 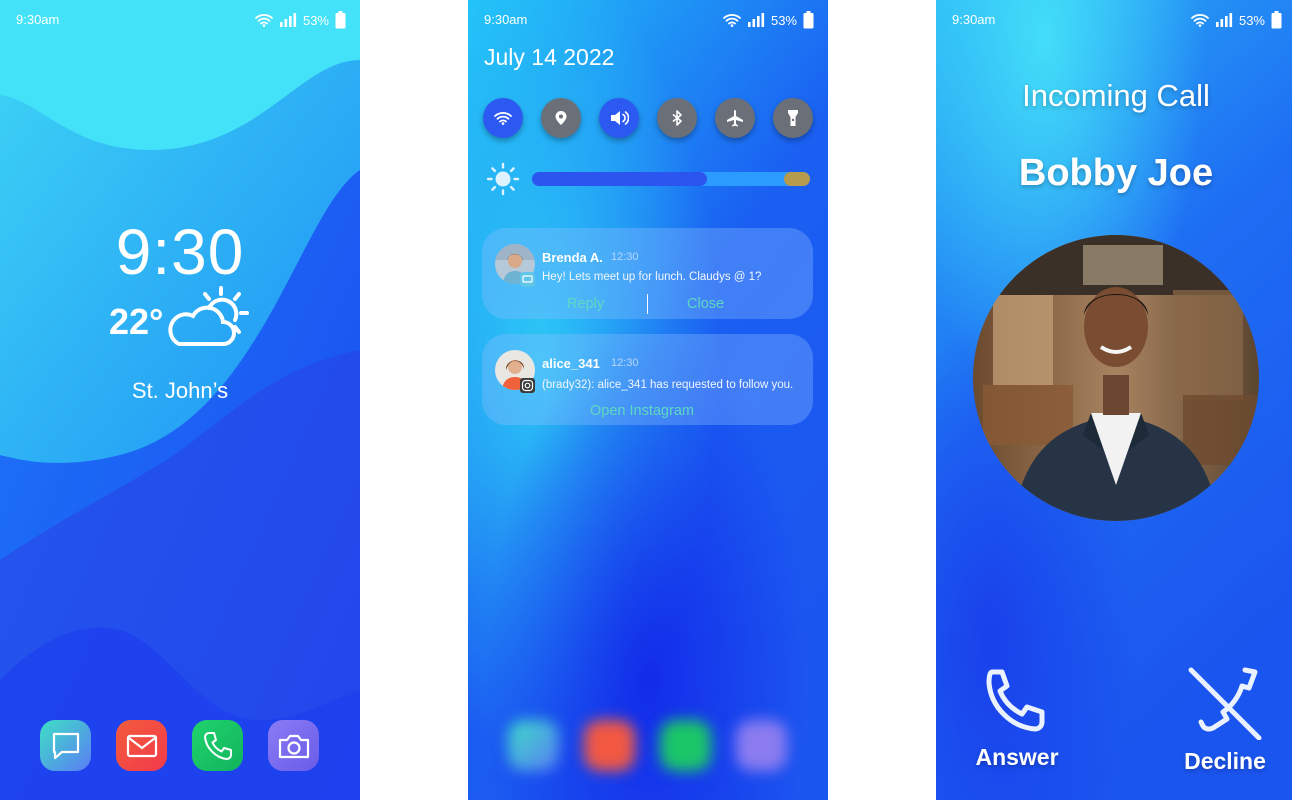 I want to click on camera-icon, so click(x=293, y=746).